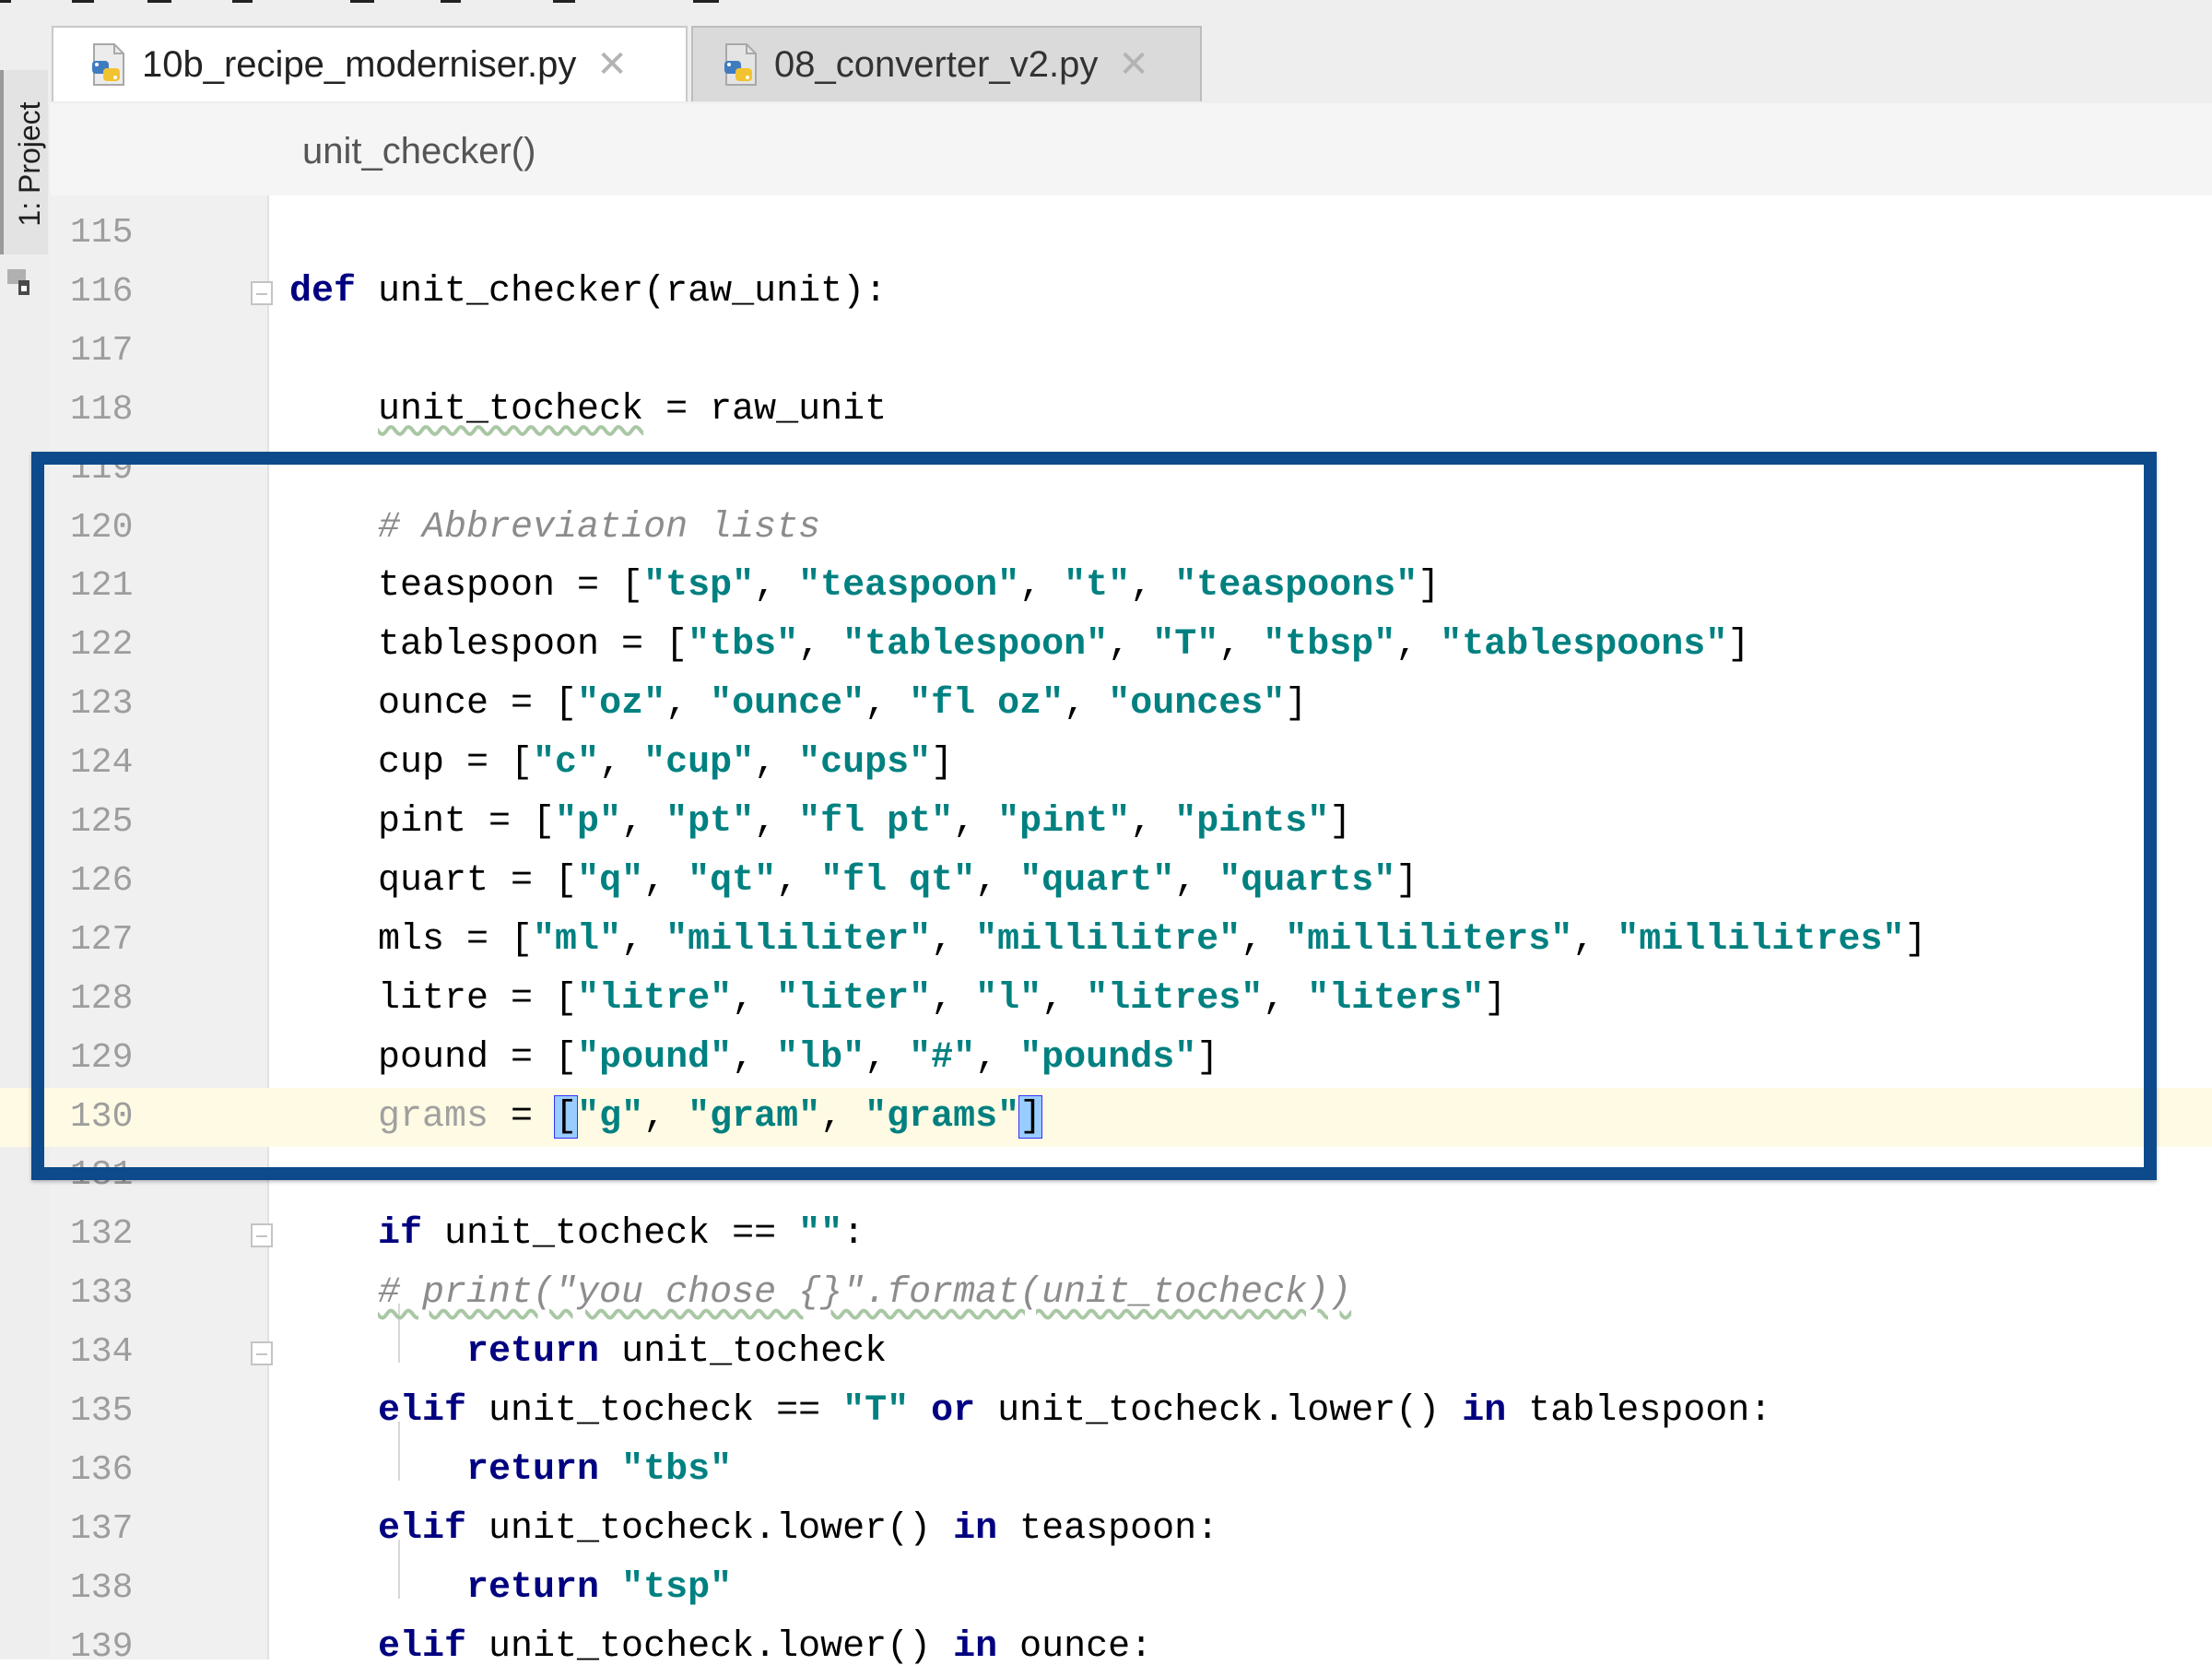  I want to click on code-text: unit_tocheck = raw_unit, so click(588, 410).